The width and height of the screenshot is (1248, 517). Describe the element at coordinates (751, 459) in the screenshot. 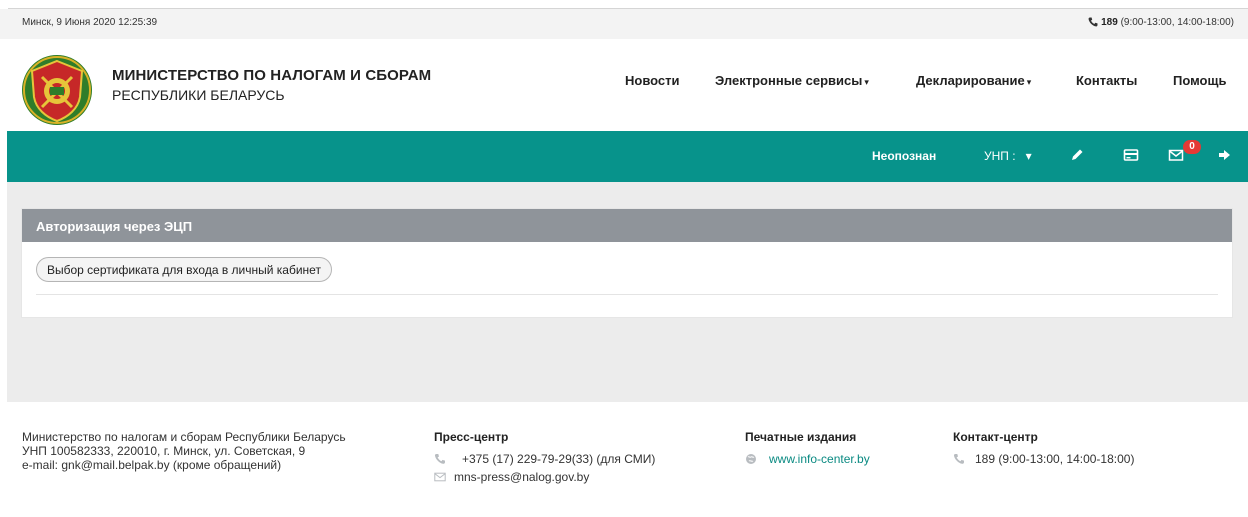

I see `globe-icon` at that location.